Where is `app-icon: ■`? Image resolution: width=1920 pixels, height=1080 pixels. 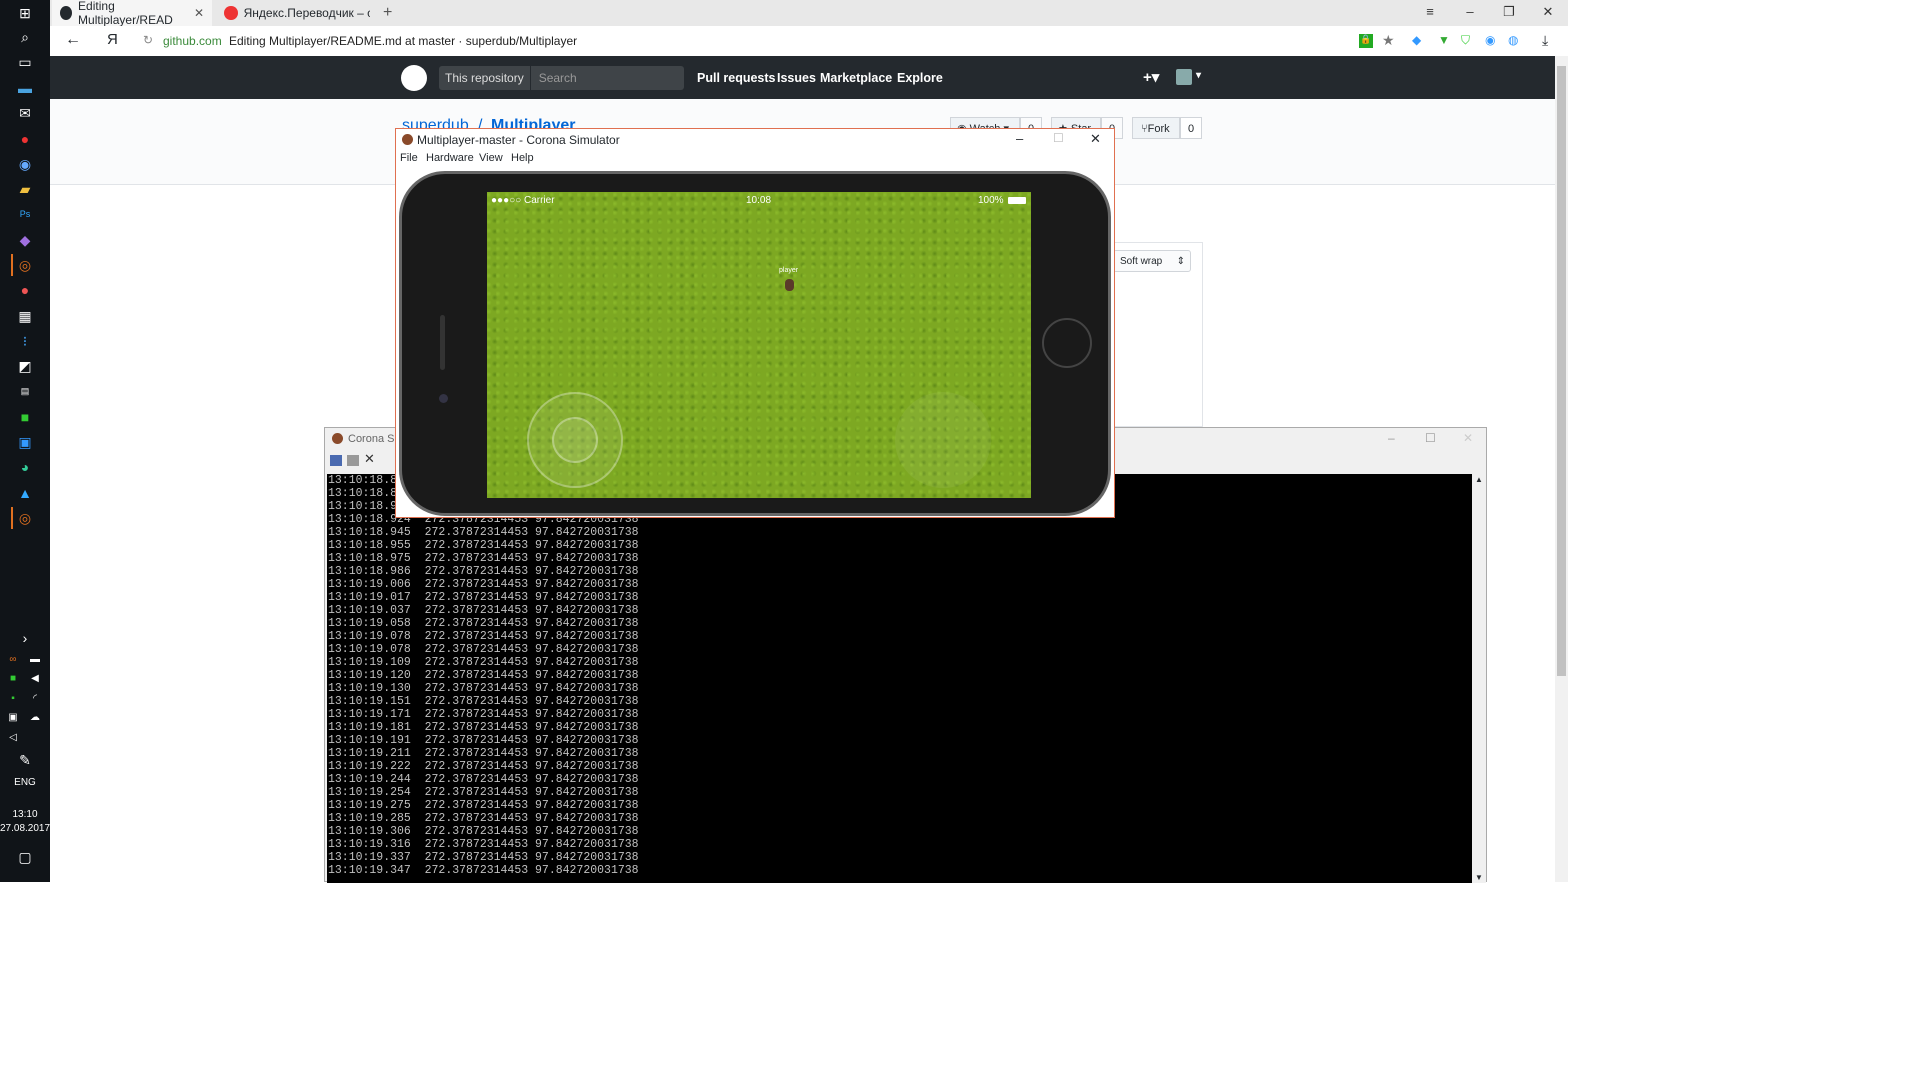 app-icon: ■ is located at coordinates (25, 417).